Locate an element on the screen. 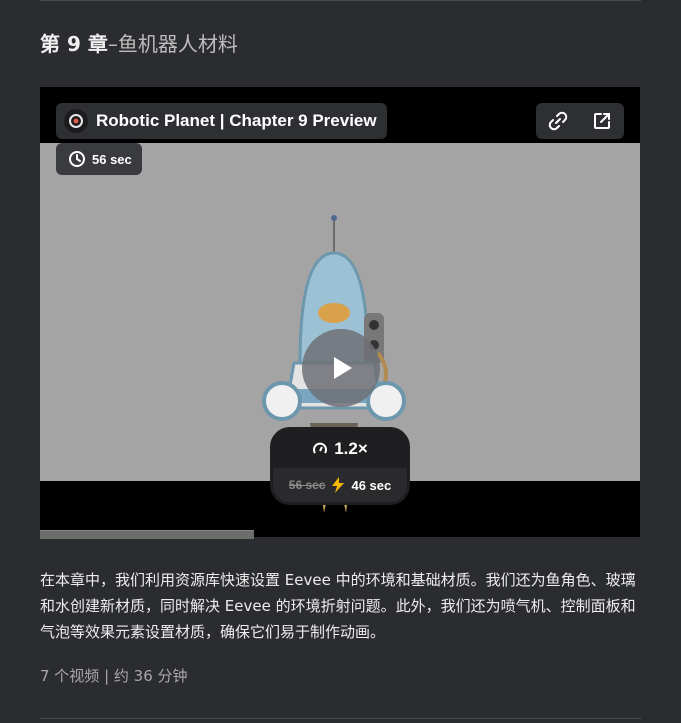 This screenshot has width=681, height=723. channel-logo-icon is located at coordinates (76, 121).